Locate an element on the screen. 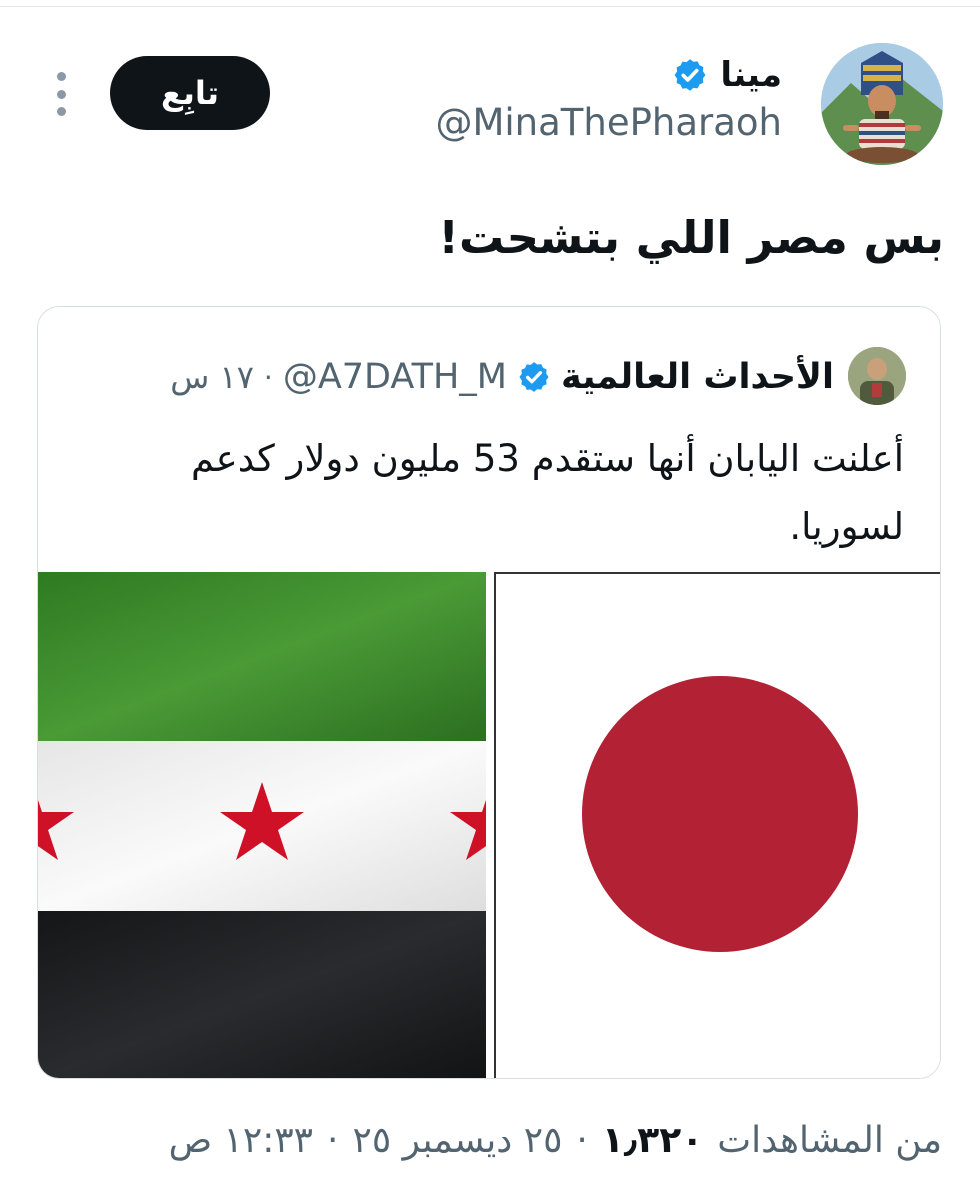 This screenshot has height=1200, width=980. quoted-tweet-header: الأحداث العالمية @A7DATH_M · ١٧ س is located at coordinates (502, 377).